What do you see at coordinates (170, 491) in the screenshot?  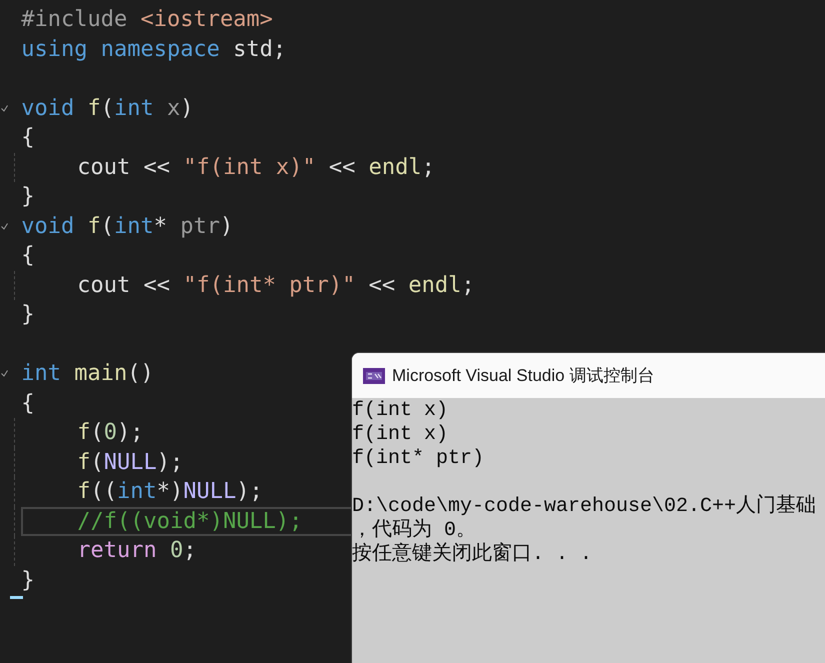 I see `code-line: f((int*)NULL);` at bounding box center [170, 491].